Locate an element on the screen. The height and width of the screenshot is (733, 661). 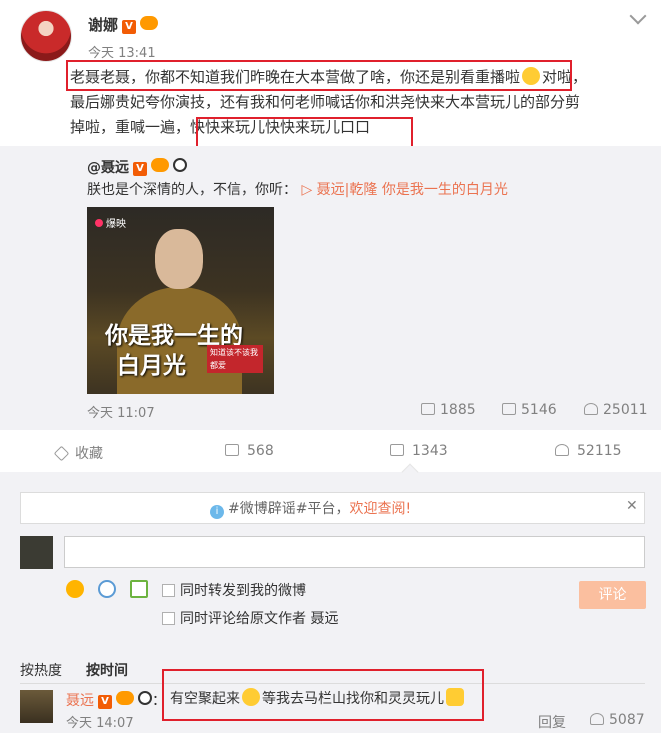
star-icon is located at coordinates (61, 453).